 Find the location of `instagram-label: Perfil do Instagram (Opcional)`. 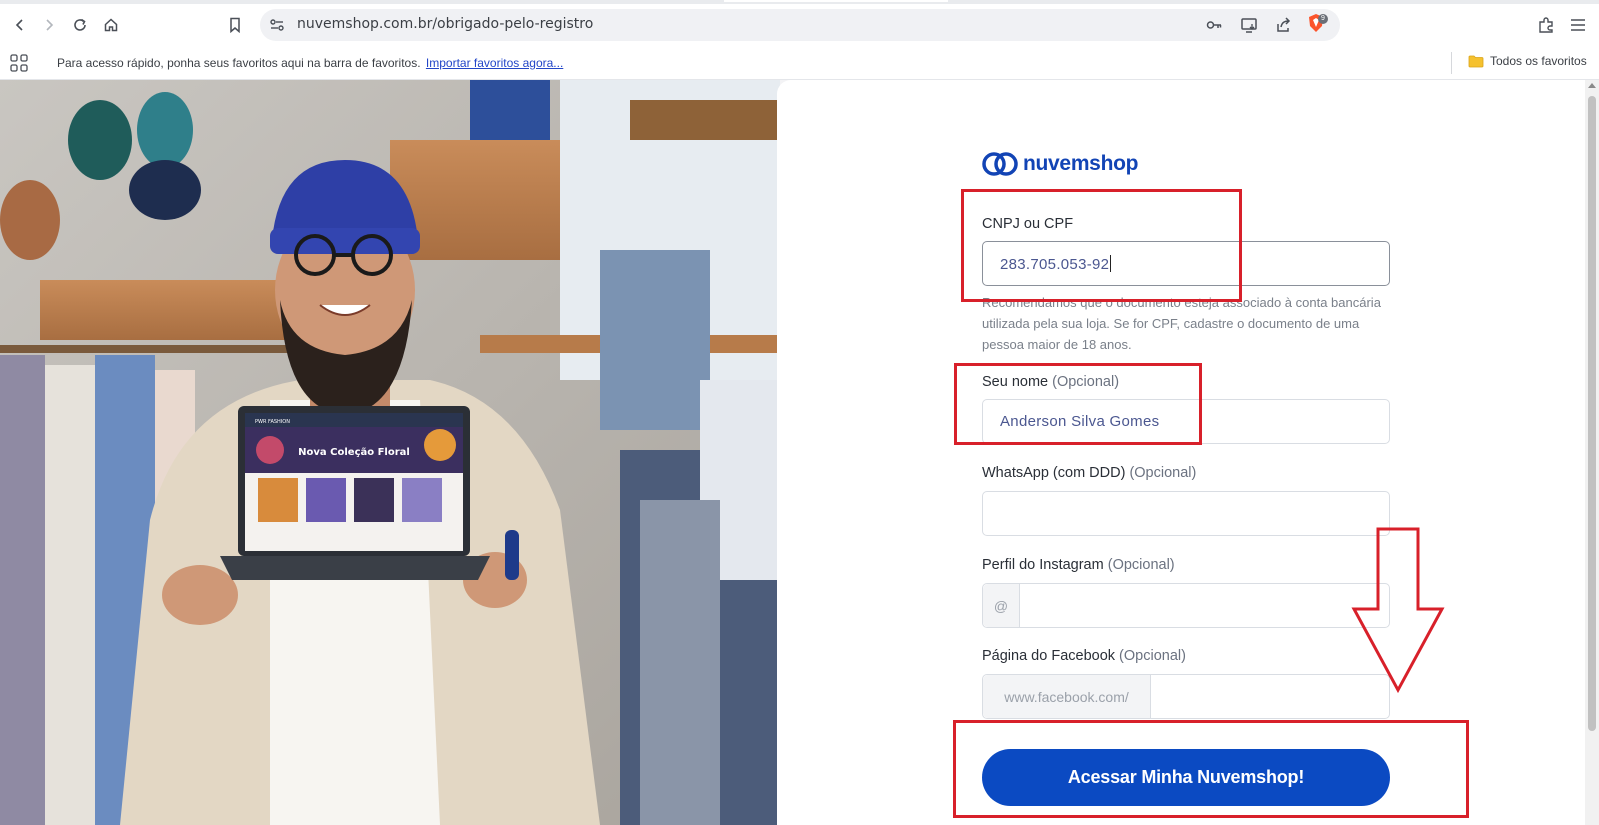

instagram-label: Perfil do Instagram (Opcional) is located at coordinates (1078, 565).